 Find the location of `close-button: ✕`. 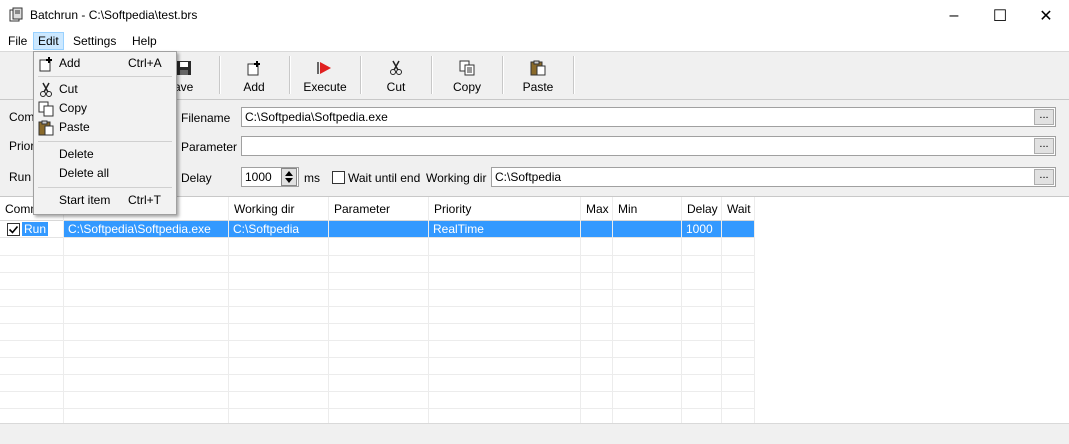

close-button: ✕ is located at coordinates (1046, 15).